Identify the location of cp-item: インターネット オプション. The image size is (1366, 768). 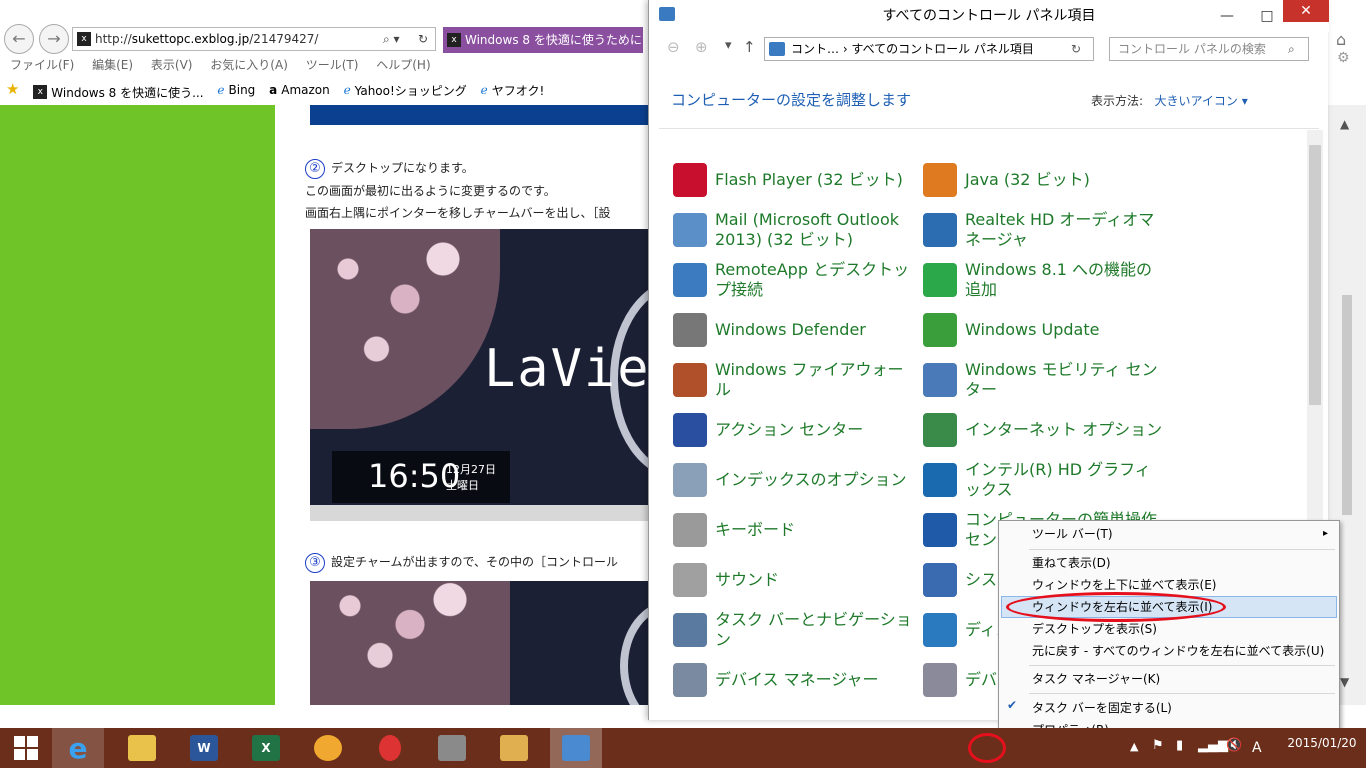
(1043, 430).